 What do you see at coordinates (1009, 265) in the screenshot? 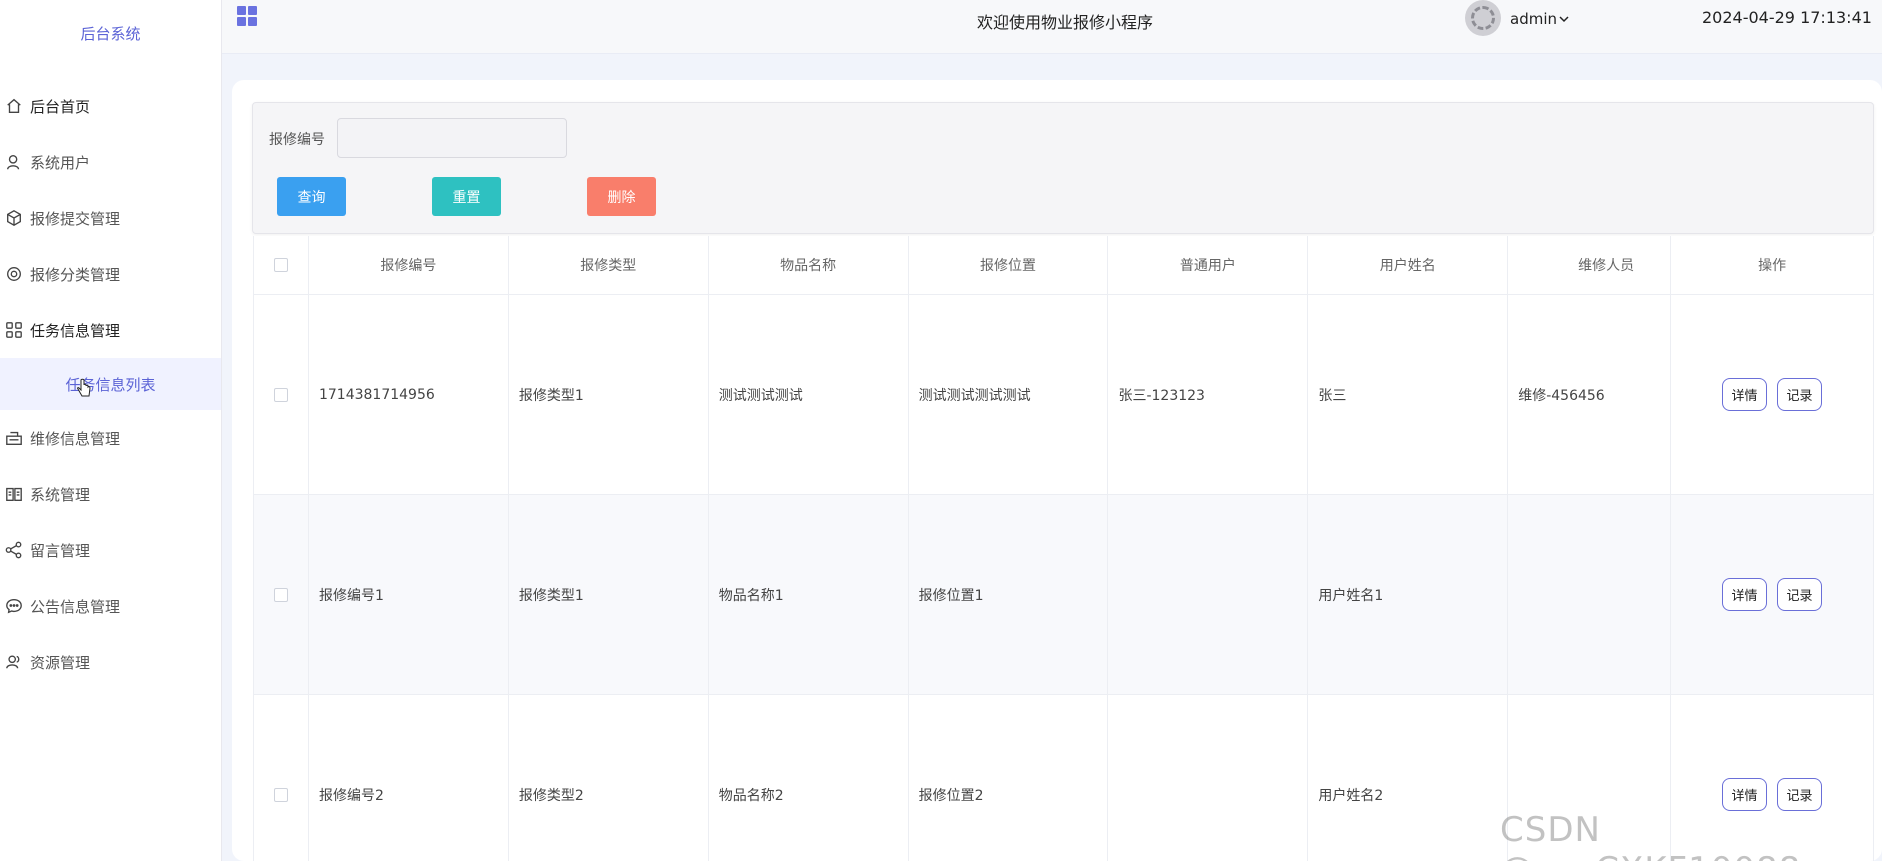
I see `column-header: 报修位置` at bounding box center [1009, 265].